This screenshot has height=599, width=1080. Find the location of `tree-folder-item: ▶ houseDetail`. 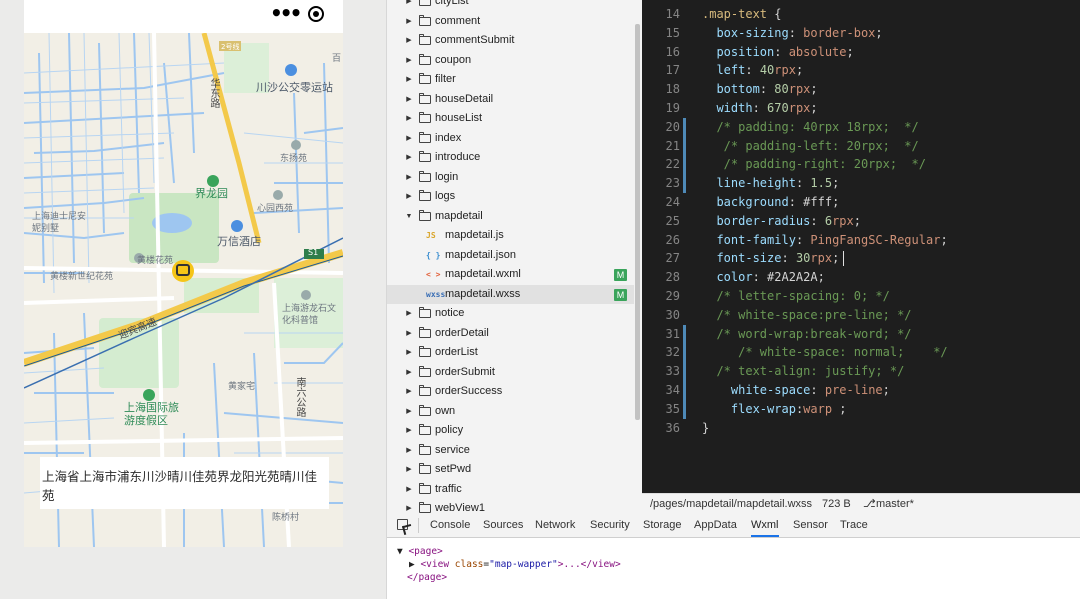

tree-folder-item: ▶ houseDetail is located at coordinates (510, 100).